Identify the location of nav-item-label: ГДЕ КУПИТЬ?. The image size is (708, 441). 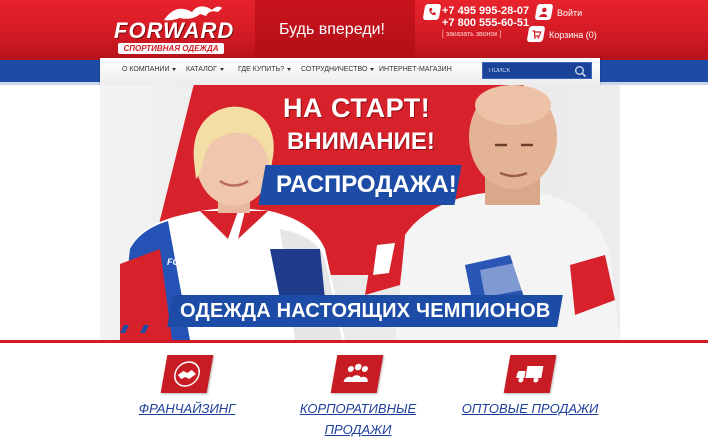
(261, 69).